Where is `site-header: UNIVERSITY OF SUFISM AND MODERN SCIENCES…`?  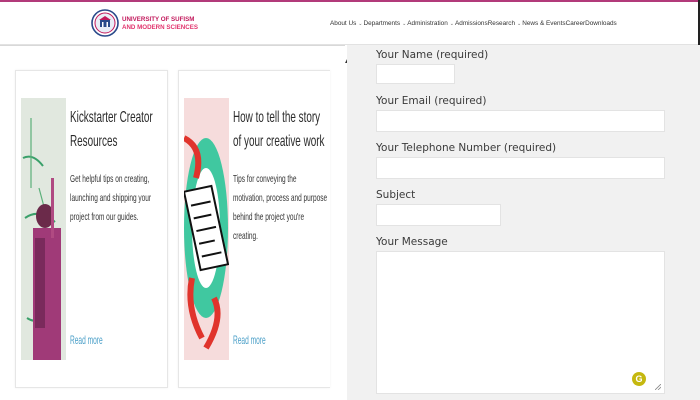 site-header: UNIVERSITY OF SUFISM AND MODERN SCIENCES… is located at coordinates (350, 23).